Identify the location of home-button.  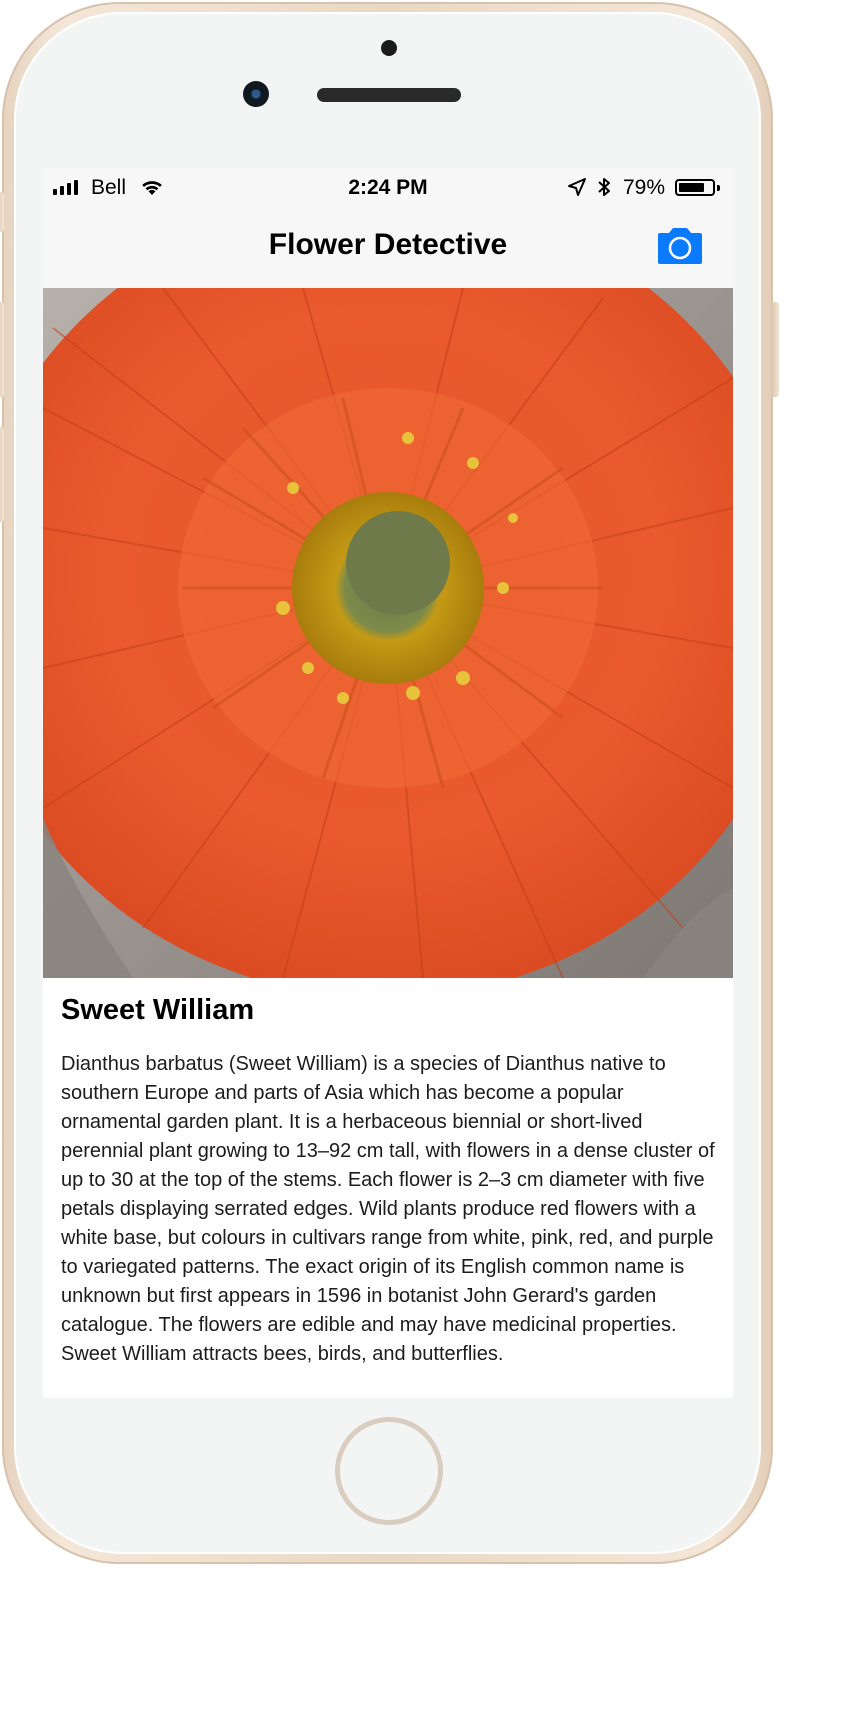
(389, 1471).